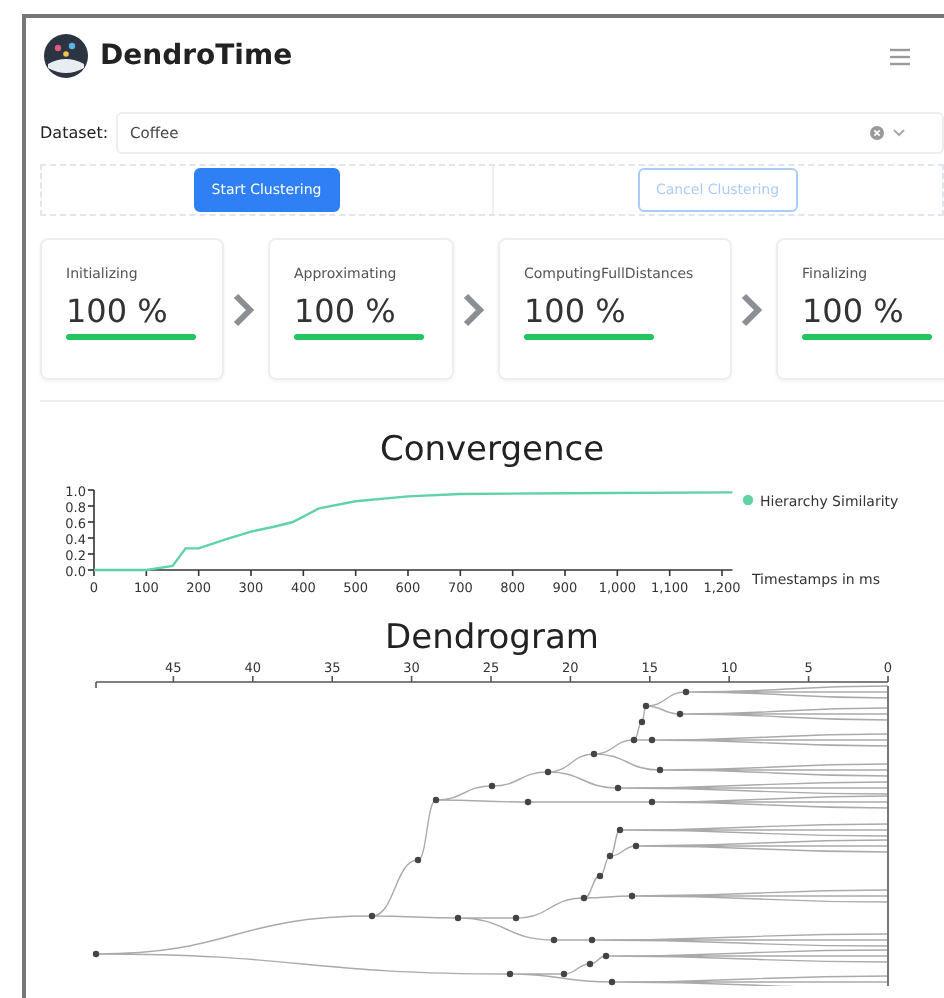  Describe the element at coordinates (91, 530) in the screenshot. I see `y-axis` at that location.